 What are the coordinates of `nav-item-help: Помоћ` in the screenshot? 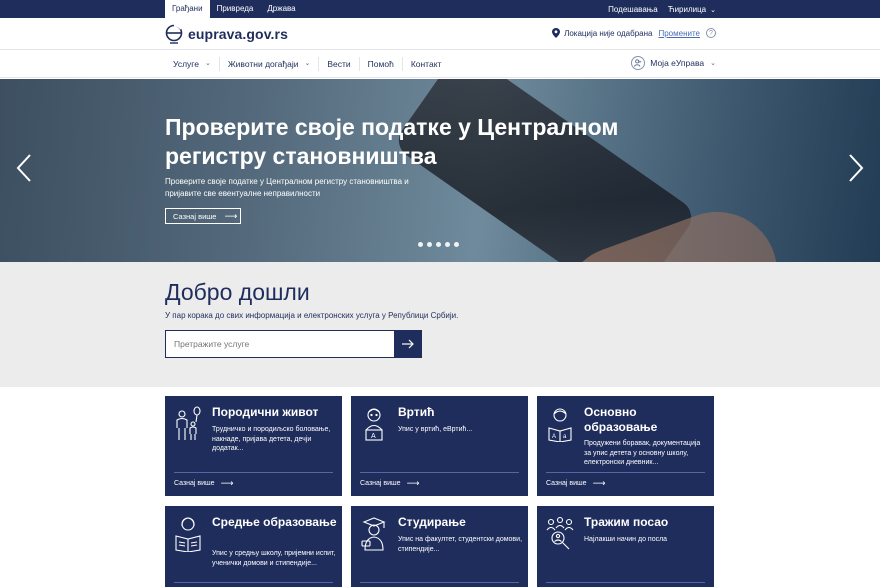 It's located at (381, 64).